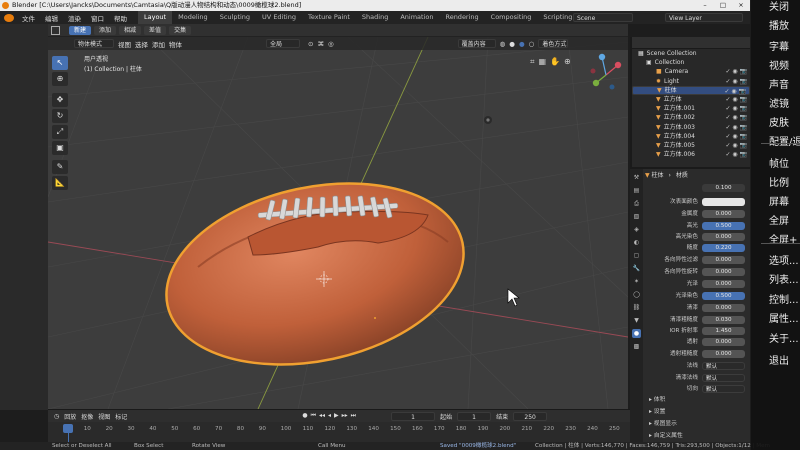  I want to click on tab-uv-editing: UV Editing, so click(279, 17).